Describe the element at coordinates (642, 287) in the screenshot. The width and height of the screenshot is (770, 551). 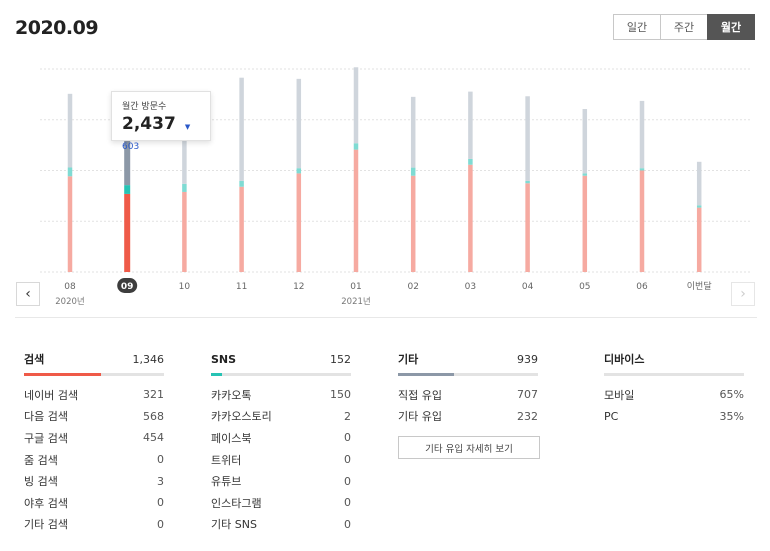
I see `tick-label-06: 06` at that location.